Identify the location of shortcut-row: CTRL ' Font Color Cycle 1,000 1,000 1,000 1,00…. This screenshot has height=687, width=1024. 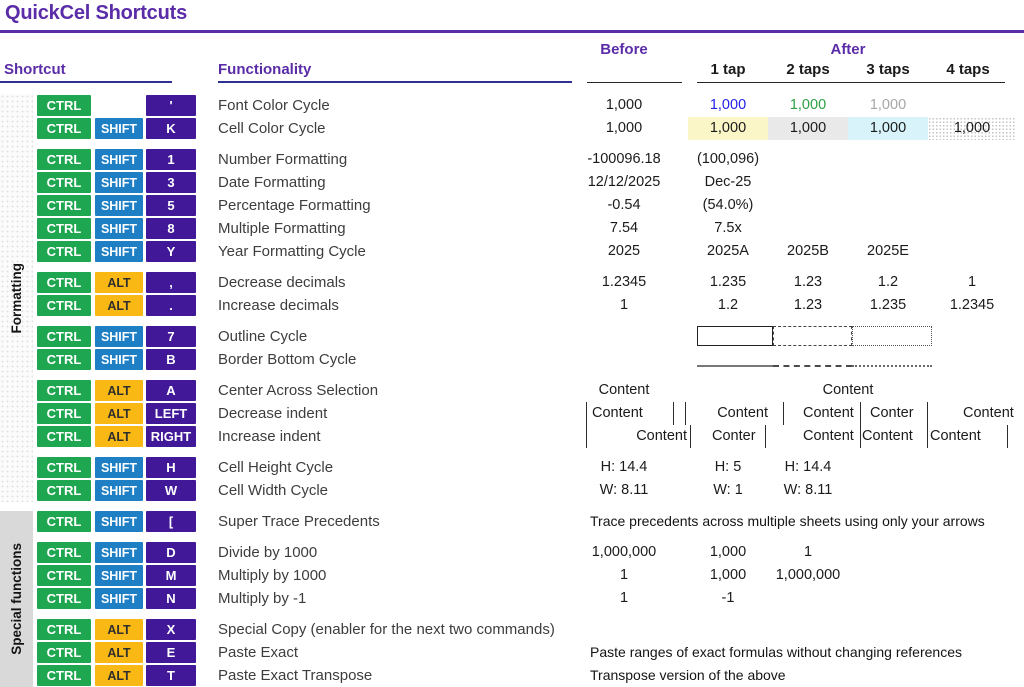
(512, 105).